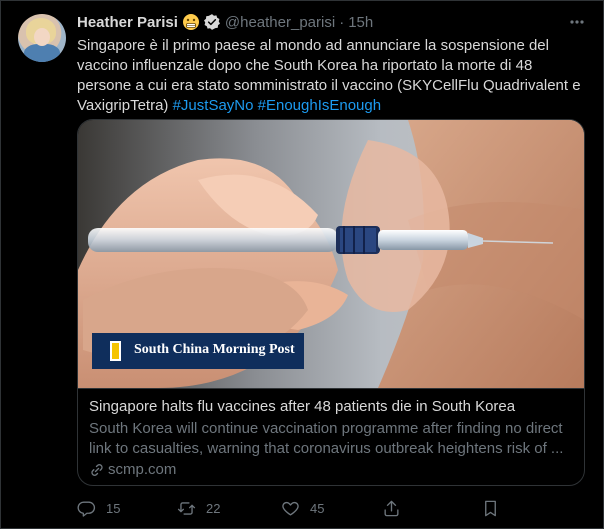  I want to click on save-button, so click(490, 508).